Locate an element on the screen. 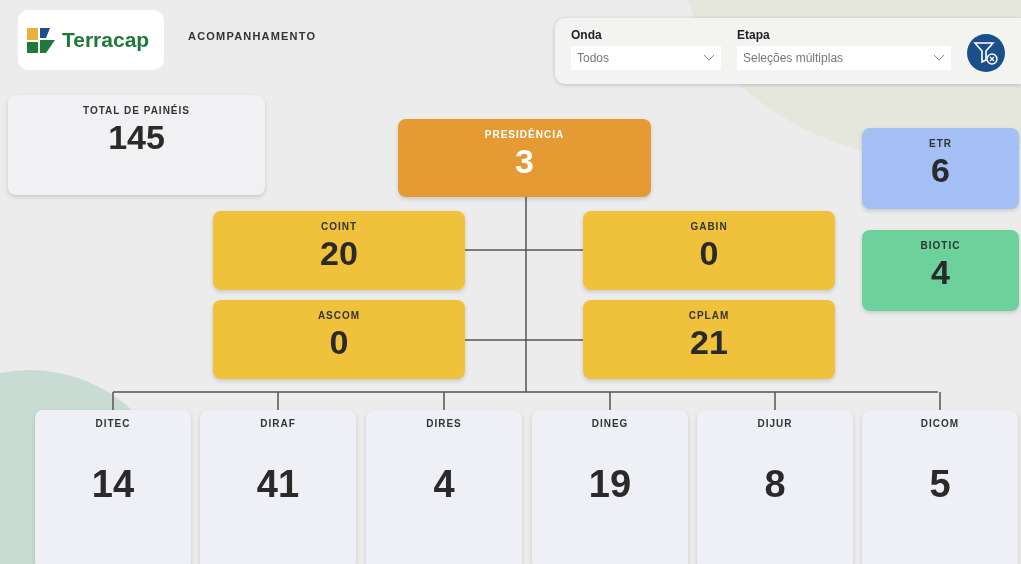  filter-dropdown: Seleções múltiplas is located at coordinates (844, 58).